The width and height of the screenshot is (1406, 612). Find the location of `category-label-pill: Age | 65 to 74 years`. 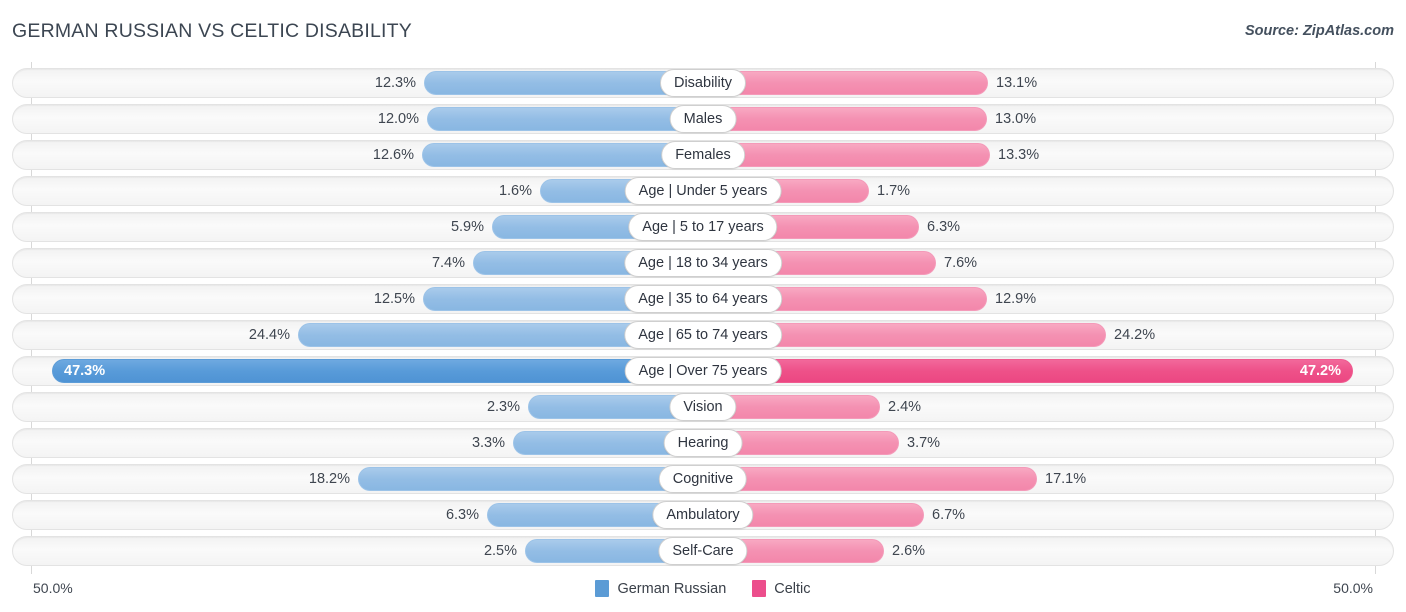

category-label-pill: Age | 65 to 74 years is located at coordinates (703, 335).